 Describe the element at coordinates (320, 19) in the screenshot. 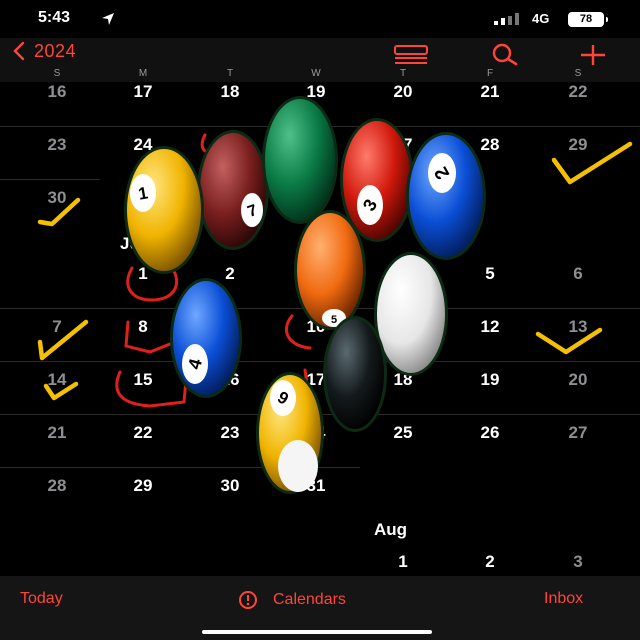

I see `status-bar: 5:43 4G 78` at that location.